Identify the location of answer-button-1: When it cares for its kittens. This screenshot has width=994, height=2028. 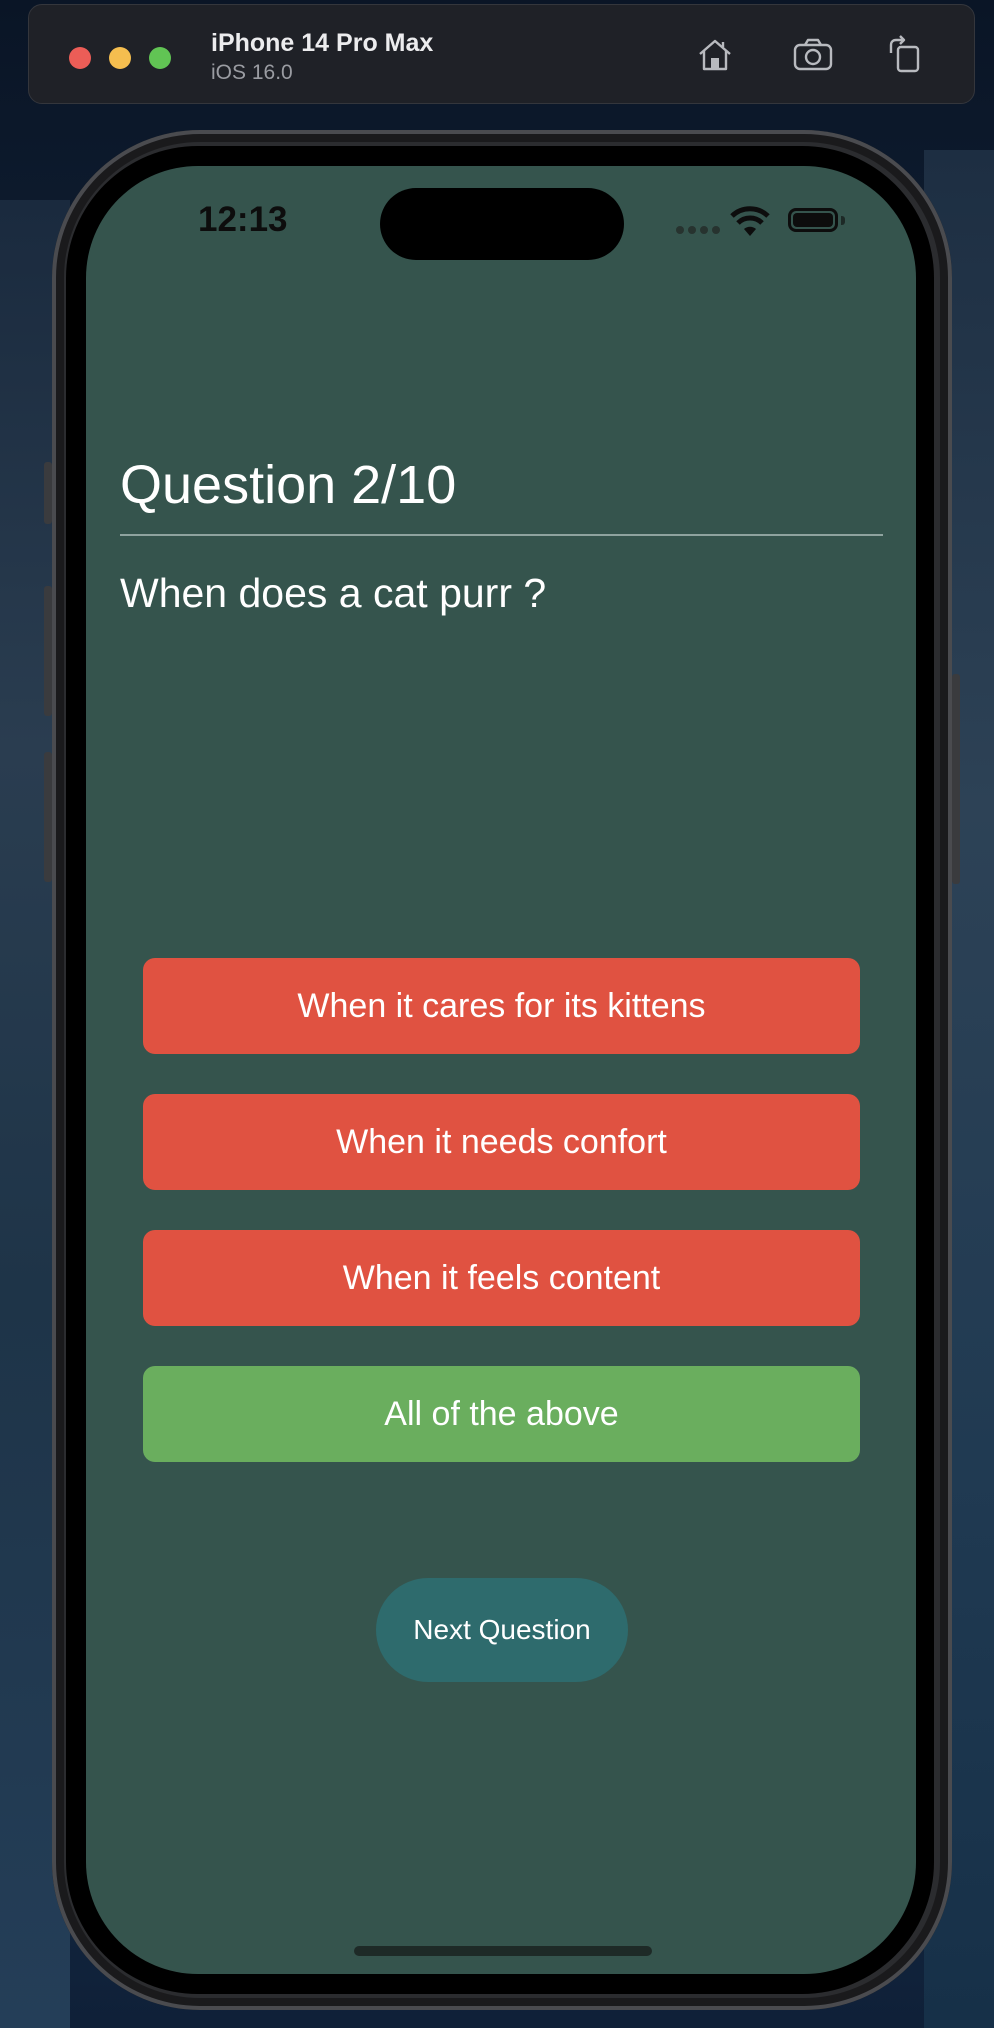
(501, 1006).